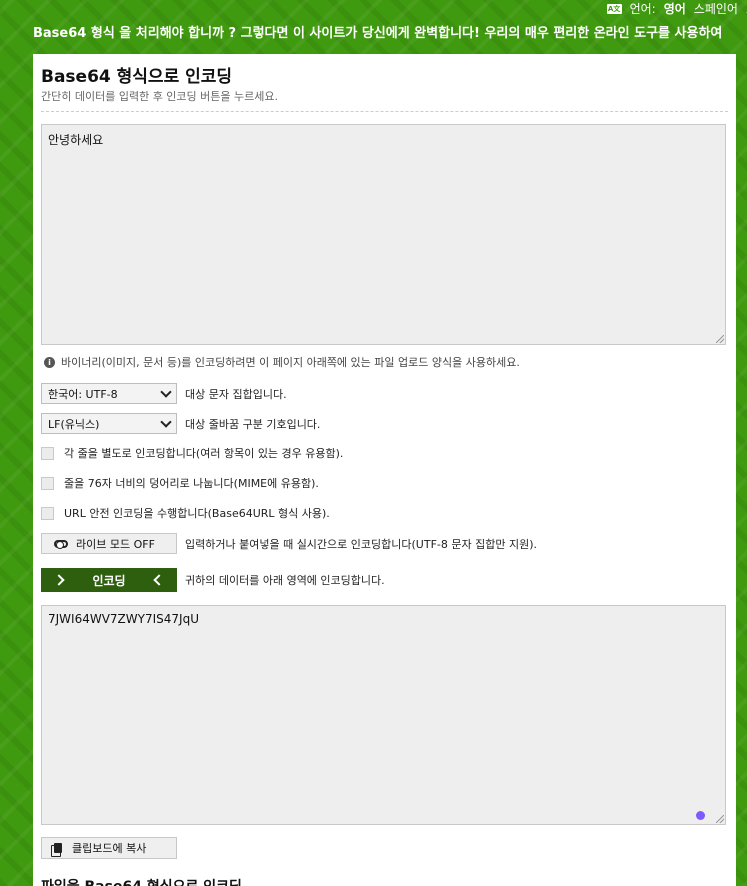 The height and width of the screenshot is (886, 747). I want to click on copy-clipboard-button: 클립보드에 복사, so click(109, 848).